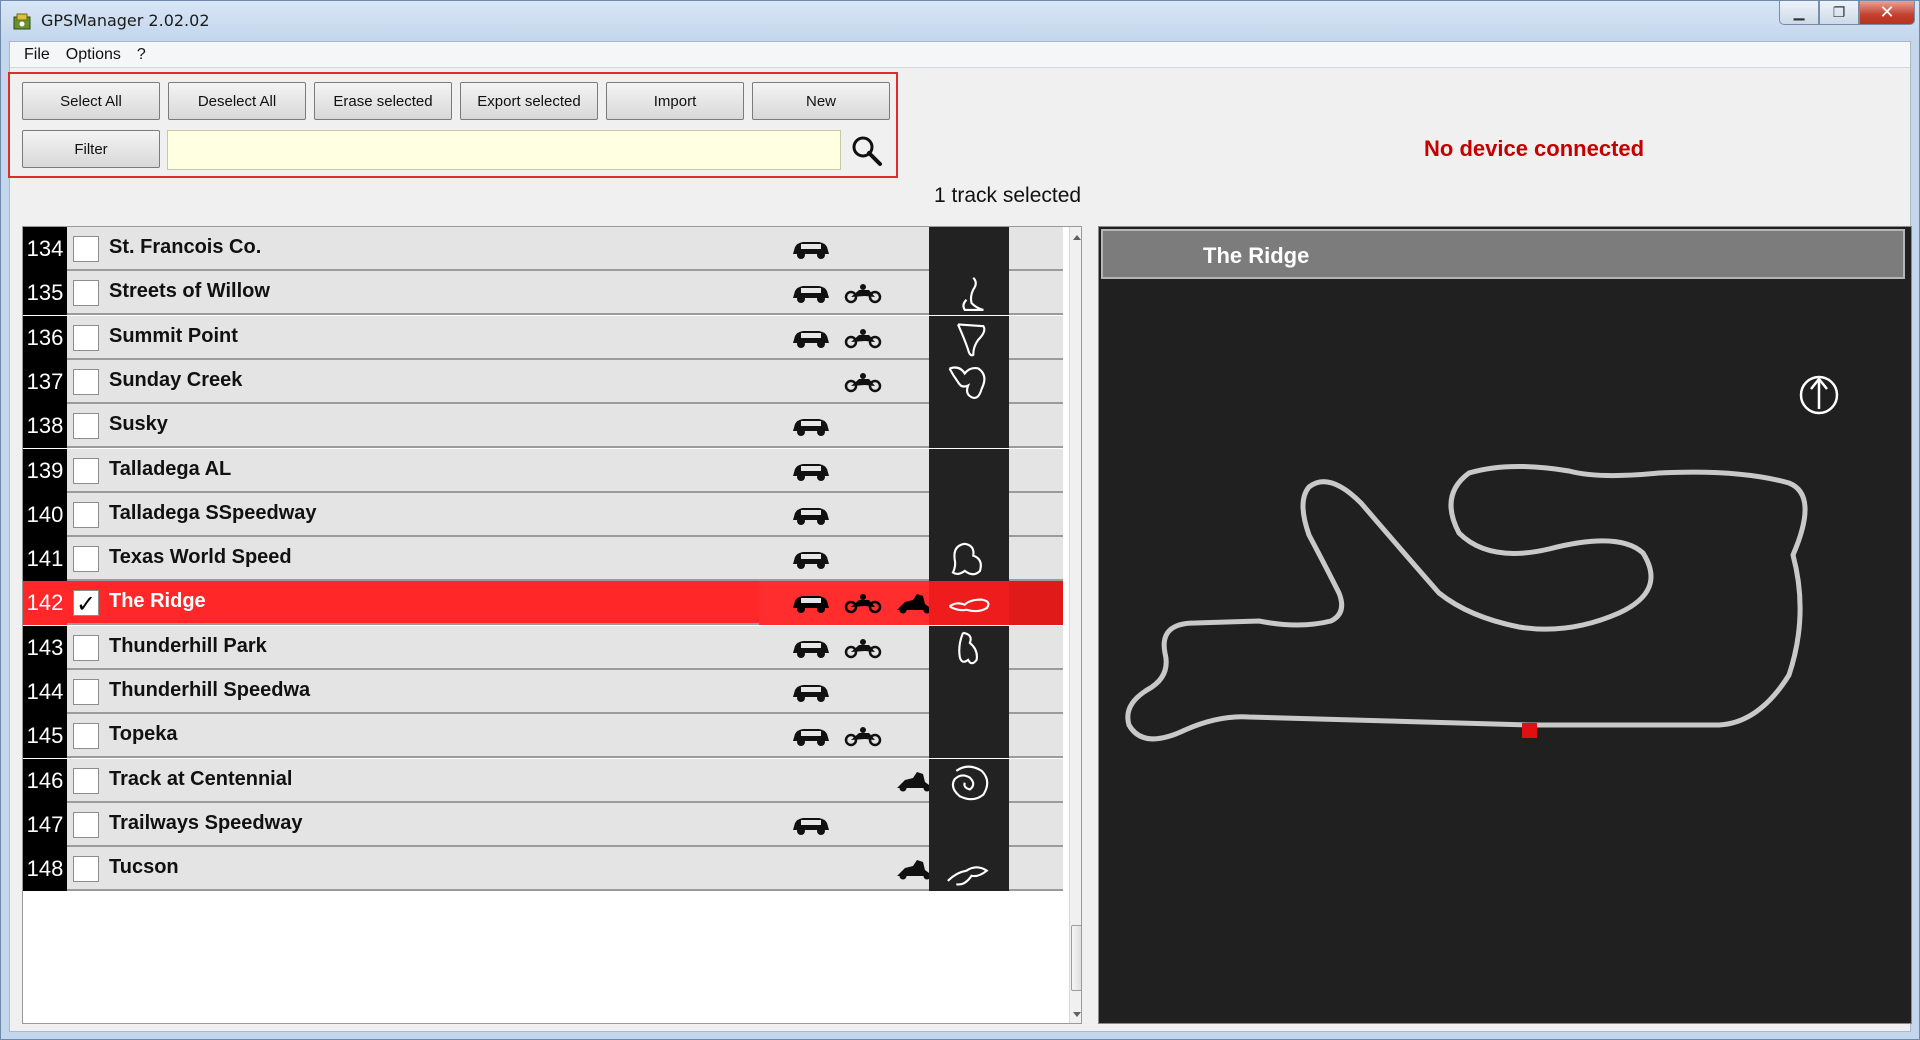  Describe the element at coordinates (210, 690) in the screenshot. I see `track-name: Thunderhill Speedwa` at that location.